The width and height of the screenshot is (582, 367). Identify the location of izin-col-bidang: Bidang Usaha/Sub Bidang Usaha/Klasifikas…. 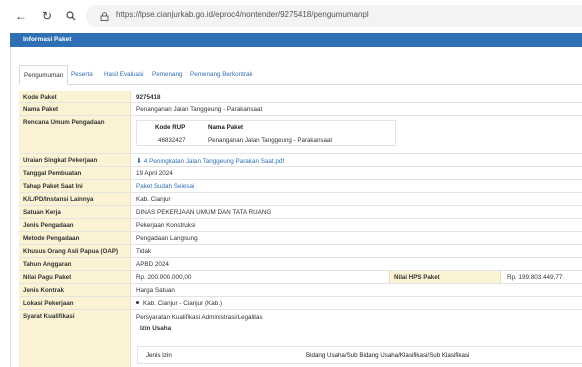
(388, 355).